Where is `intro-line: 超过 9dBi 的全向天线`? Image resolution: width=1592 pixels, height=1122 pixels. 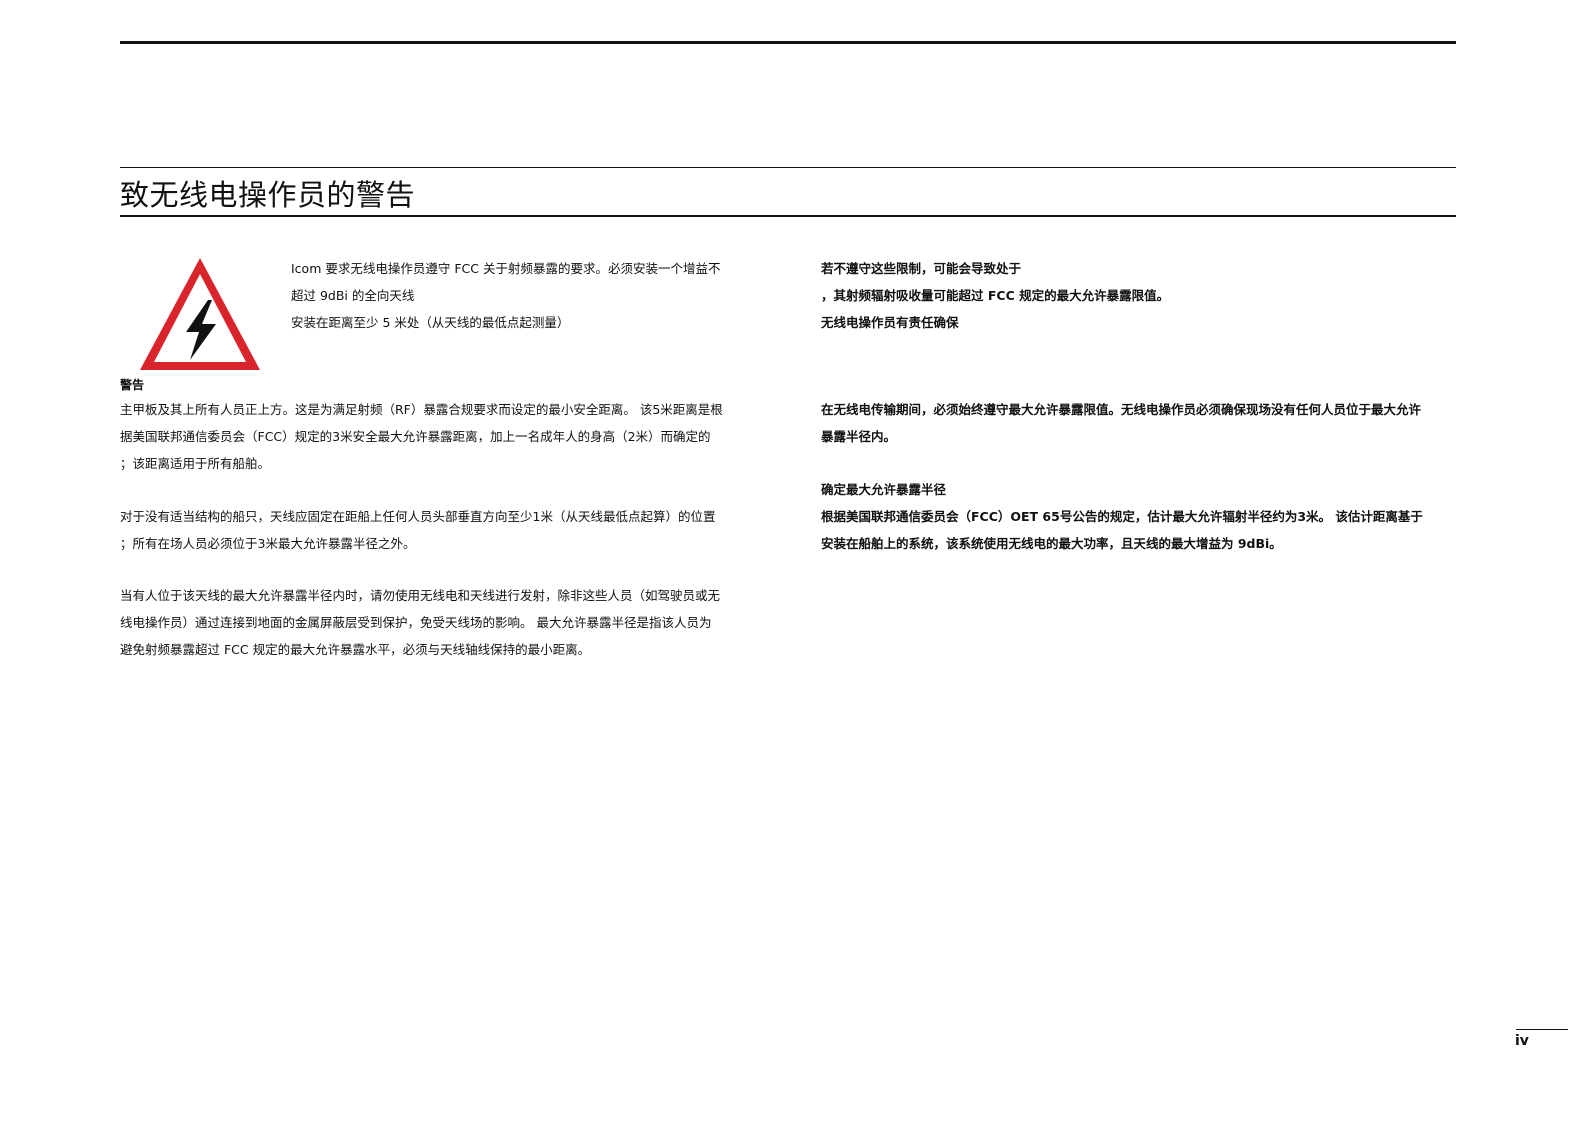
intro-line: 超过 9dBi 的全向天线 is located at coordinates (353, 295).